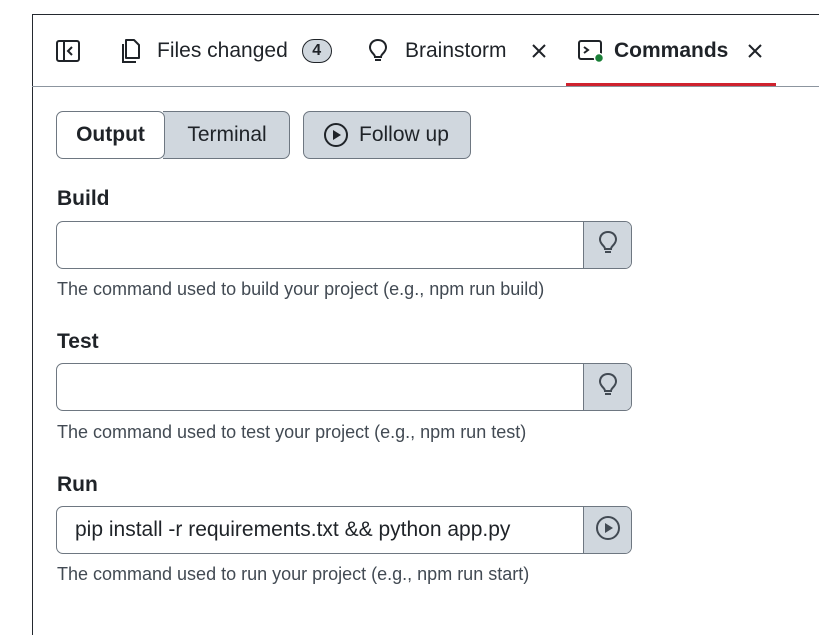 Image resolution: width=819 pixels, height=635 pixels. Describe the element at coordinates (78, 341) in the screenshot. I see `test-label: Test` at that location.